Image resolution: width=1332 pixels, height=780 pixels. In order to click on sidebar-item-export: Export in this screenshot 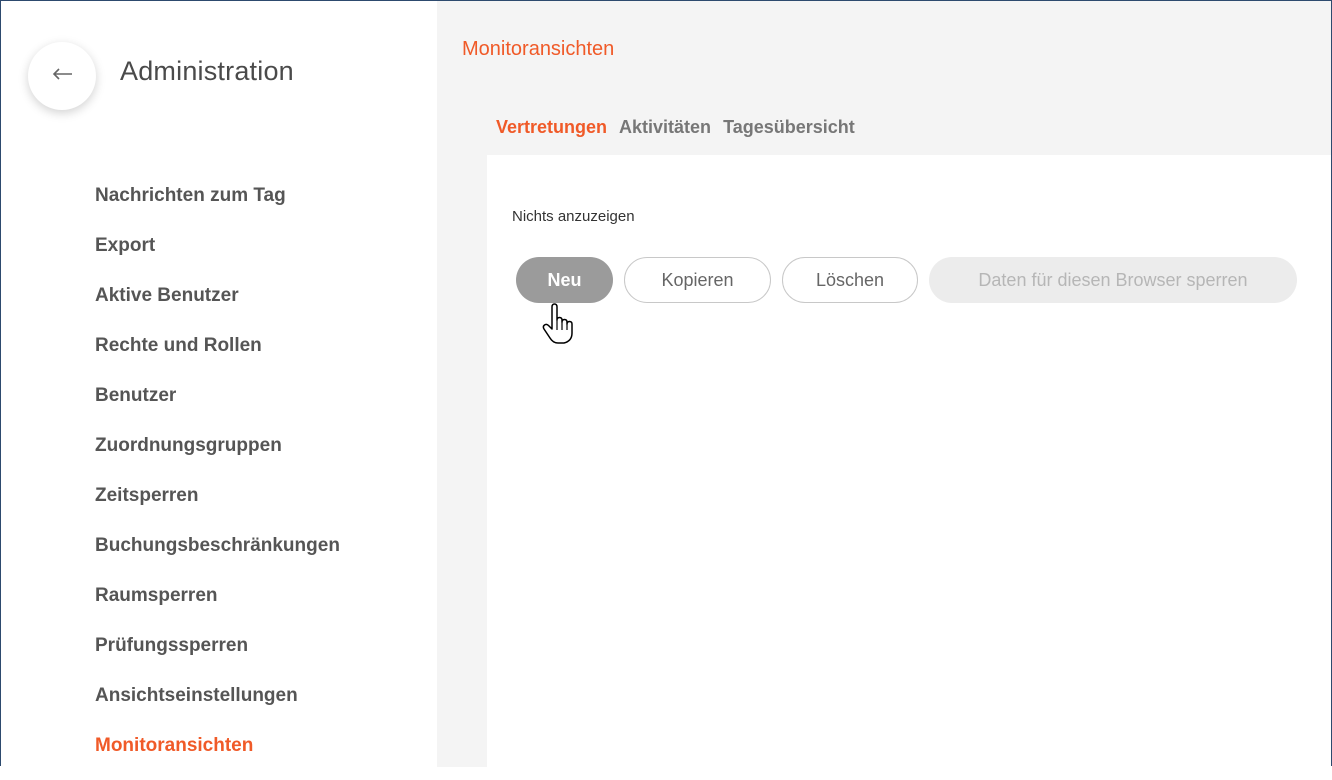, I will do `click(217, 255)`.